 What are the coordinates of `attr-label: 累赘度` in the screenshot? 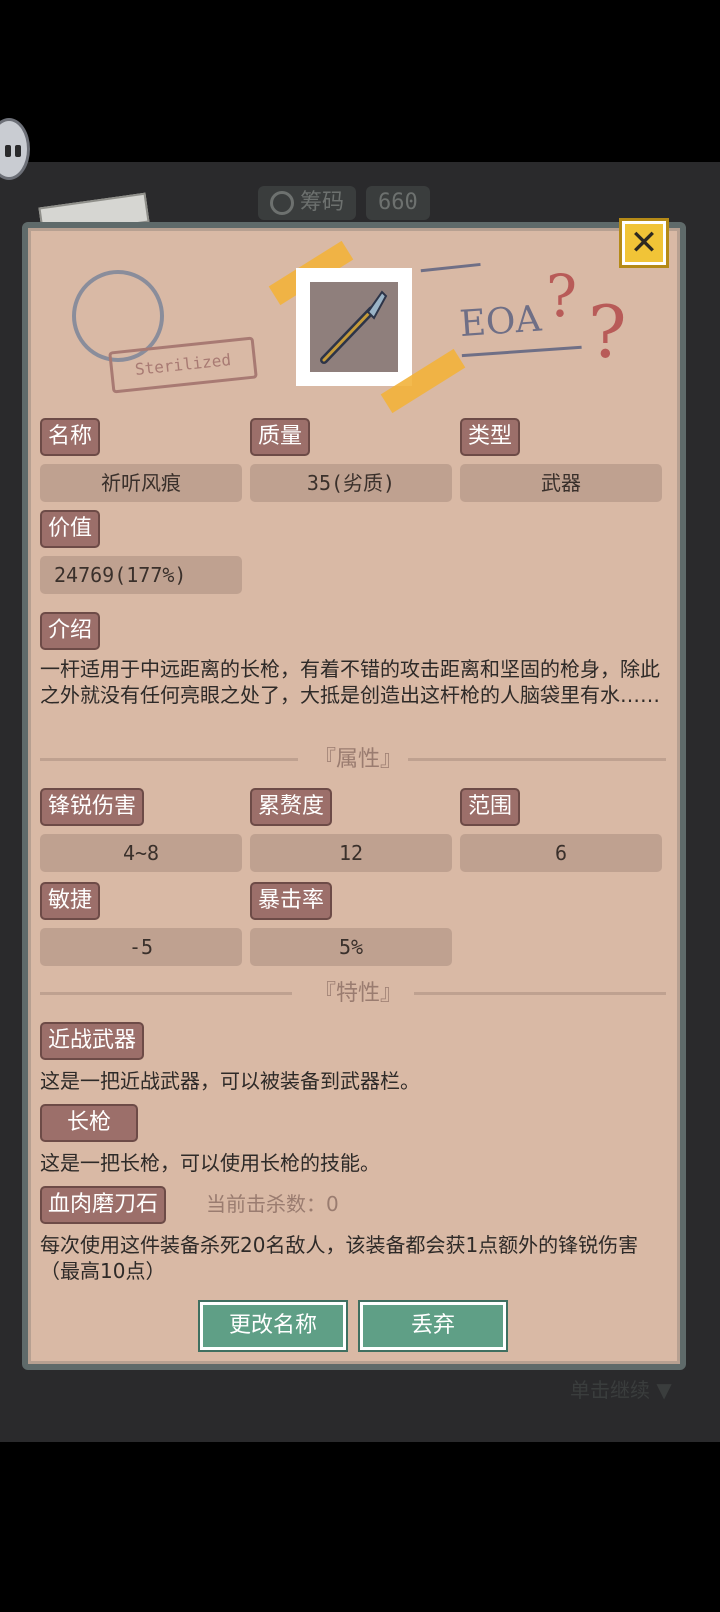 It's located at (291, 807).